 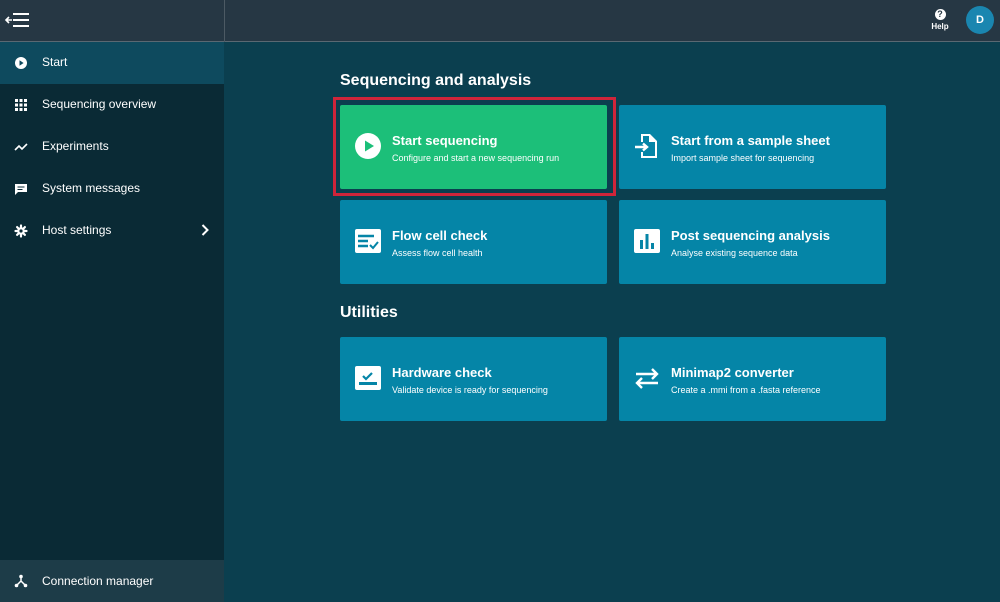 I want to click on card-title: Hardware check, so click(x=442, y=372).